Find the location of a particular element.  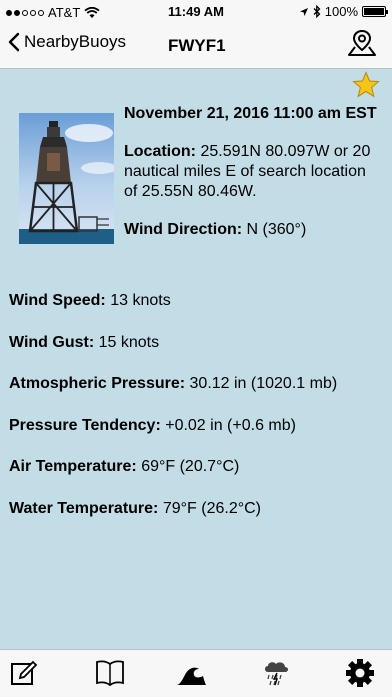

air-temperature-row: Air Temperature: 69°F (20.7°C) is located at coordinates (199, 467).